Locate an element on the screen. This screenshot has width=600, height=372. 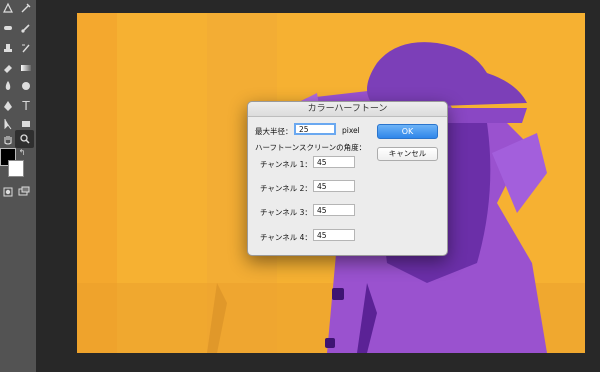
eyedropper-icon is located at coordinates (26, 8).